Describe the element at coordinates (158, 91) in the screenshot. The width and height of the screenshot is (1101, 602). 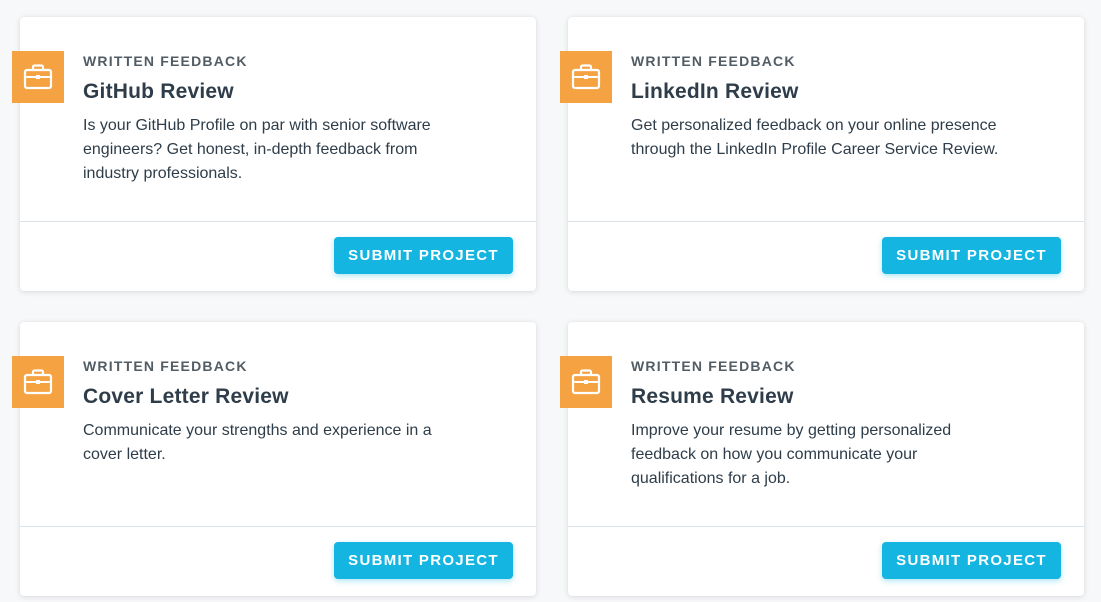
I see `card-title: GitHub Review` at that location.